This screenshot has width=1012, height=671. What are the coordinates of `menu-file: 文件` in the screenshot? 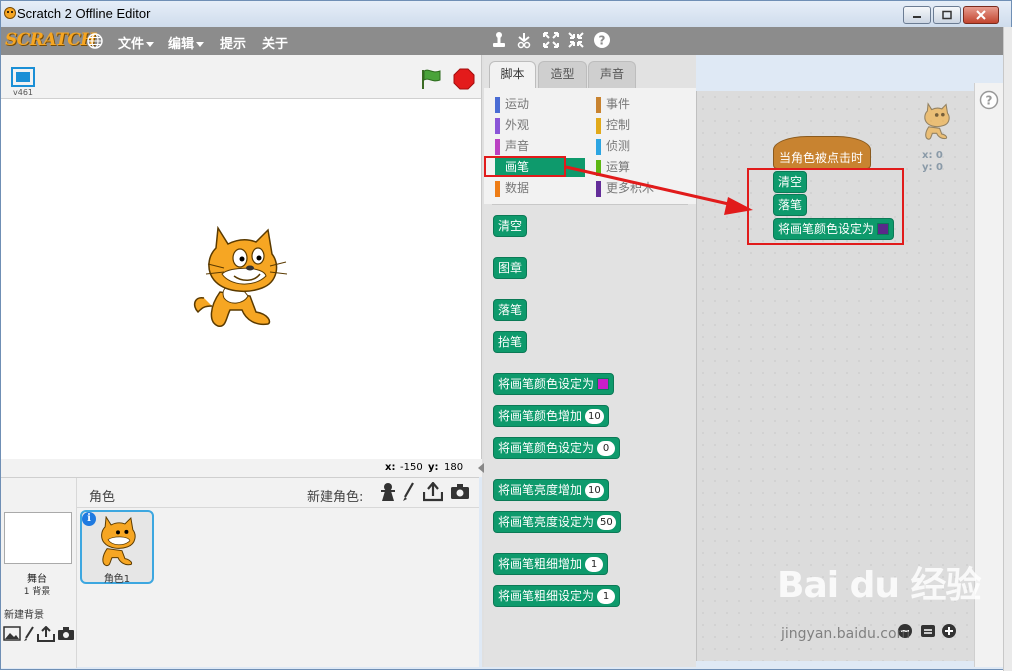 It's located at (136, 42).